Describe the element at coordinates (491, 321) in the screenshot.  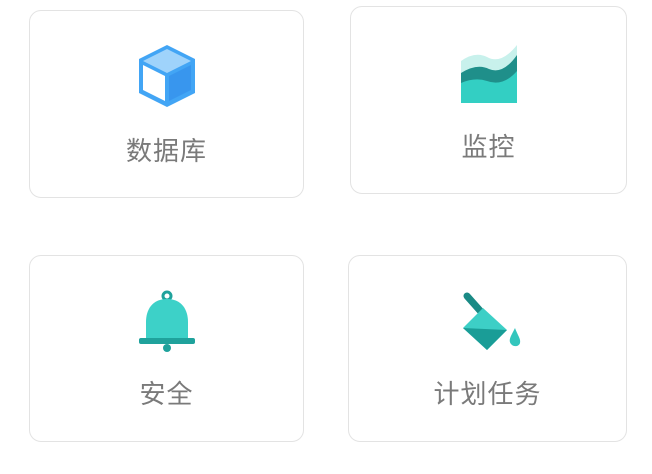
I see `paint-bucket-icon` at that location.